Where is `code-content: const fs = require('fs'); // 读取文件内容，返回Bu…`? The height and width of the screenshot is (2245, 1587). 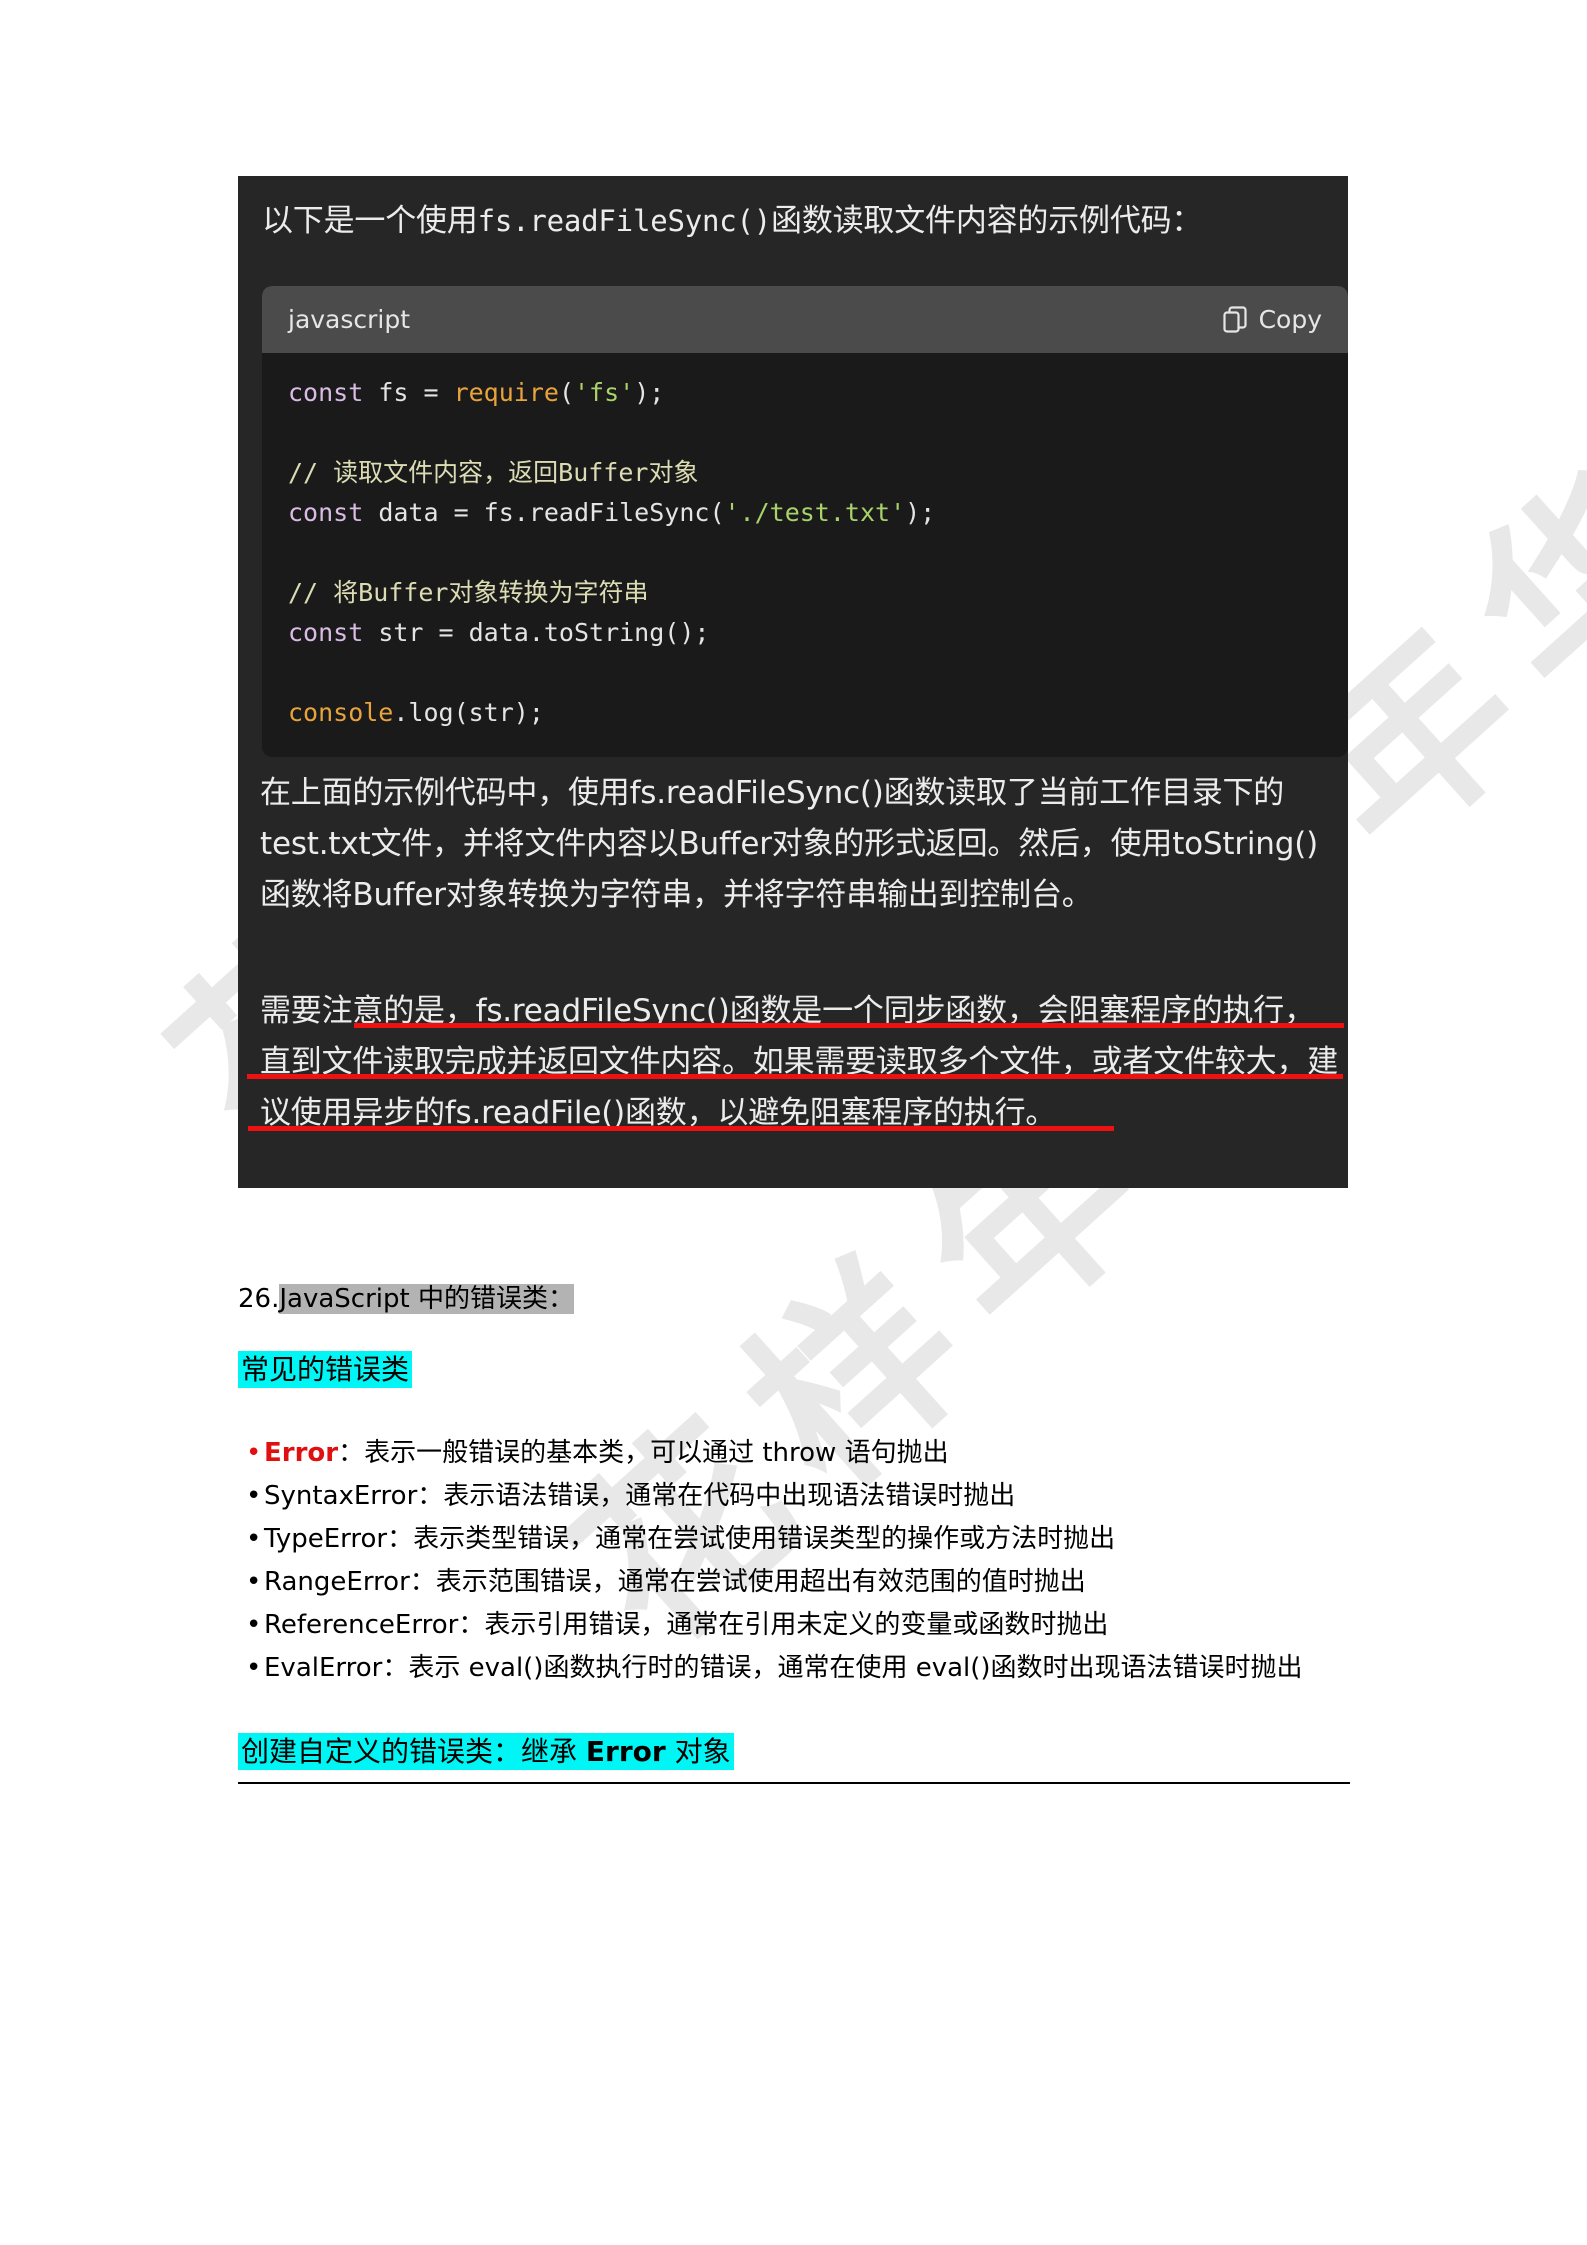
code-content: const fs = require('fs'); // 读取文件内容，返回Bu… is located at coordinates (805, 553).